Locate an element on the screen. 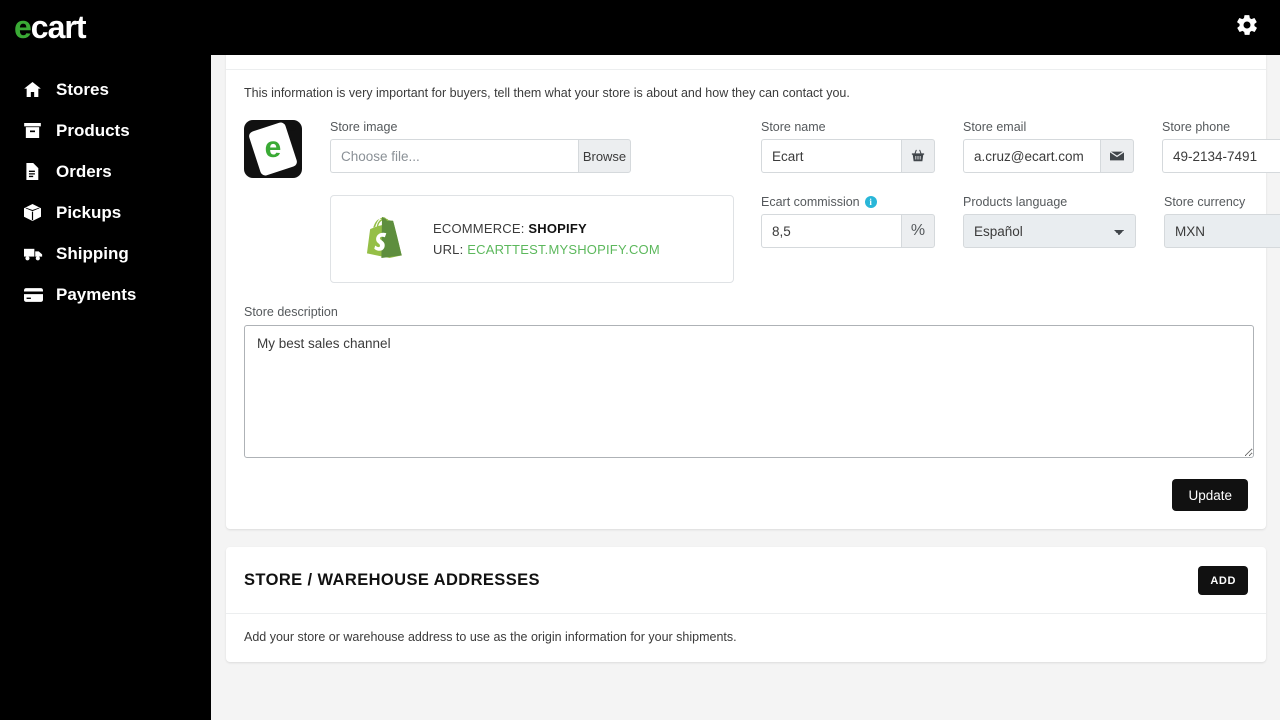 The height and width of the screenshot is (720, 1280). sidebar-item-shipping: Shipping is located at coordinates (105, 253).